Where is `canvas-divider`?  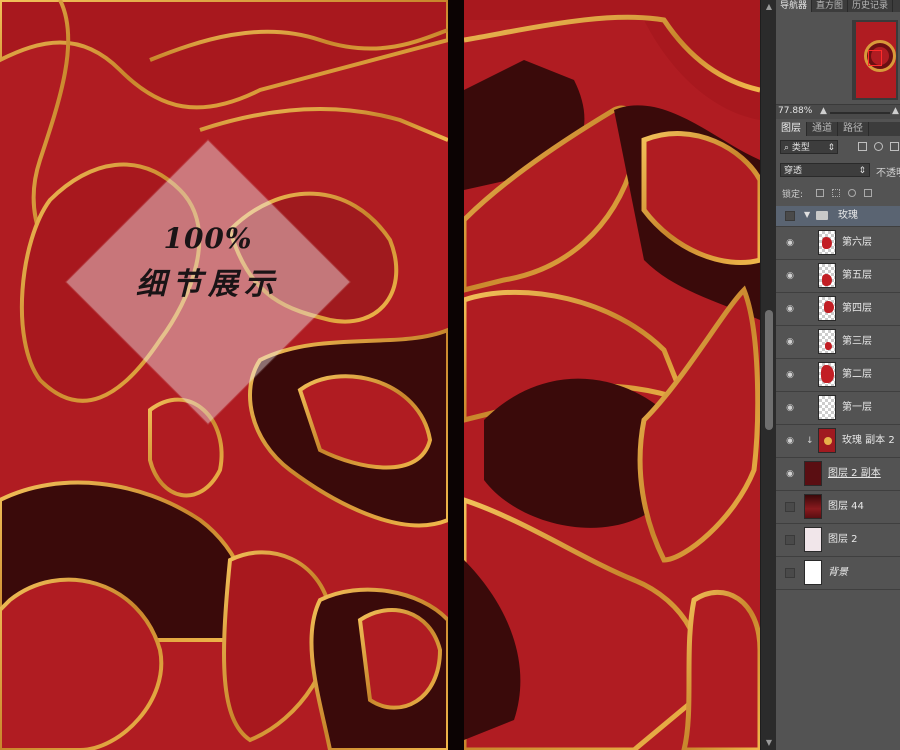
canvas-divider is located at coordinates (456, 375).